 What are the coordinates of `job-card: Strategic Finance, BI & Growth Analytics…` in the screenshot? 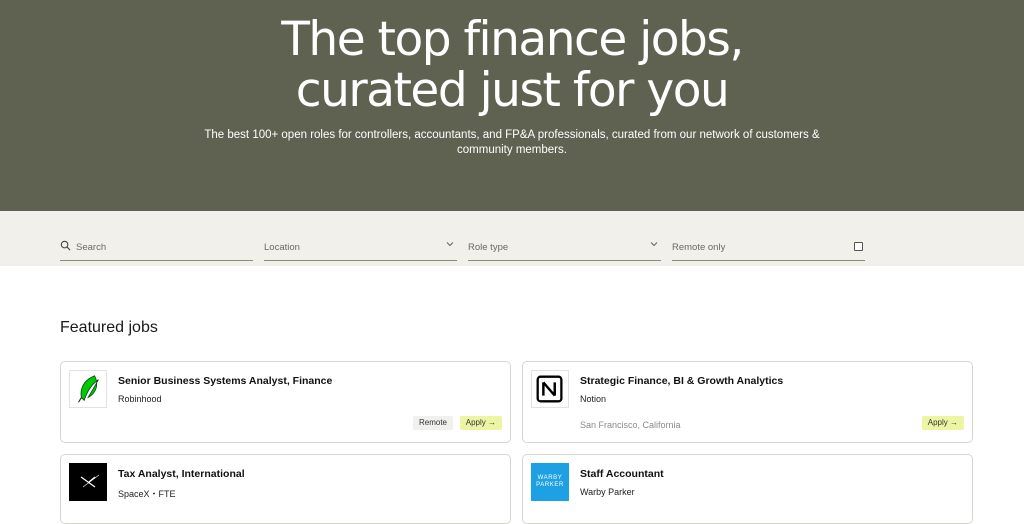 It's located at (747, 402).